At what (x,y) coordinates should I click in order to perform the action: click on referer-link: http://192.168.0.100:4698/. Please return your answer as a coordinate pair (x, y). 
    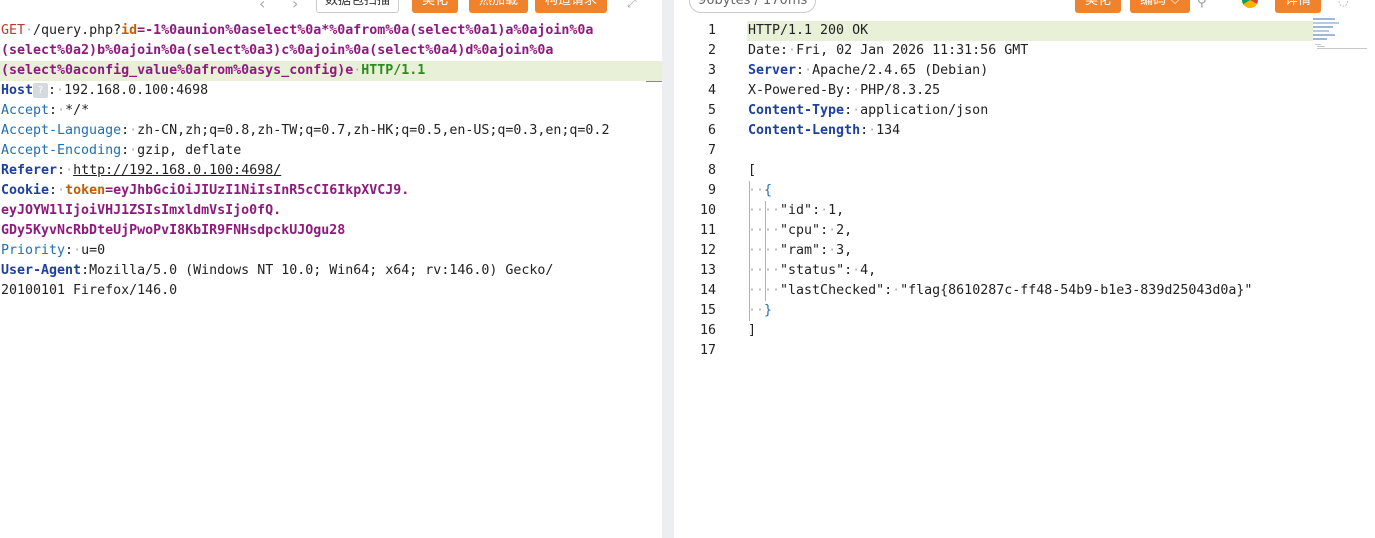
    Looking at the image, I should click on (177, 170).